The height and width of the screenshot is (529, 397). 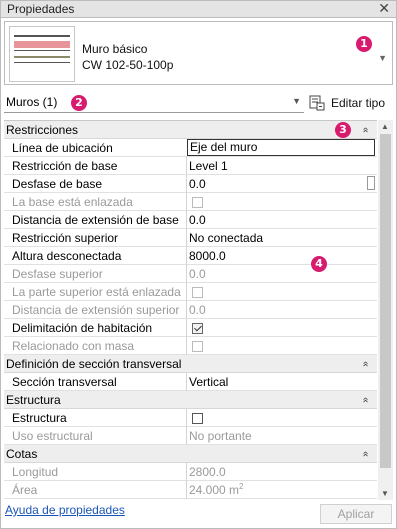 What do you see at coordinates (214, 490) in the screenshot?
I see `area-value: 24.000 m` at bounding box center [214, 490].